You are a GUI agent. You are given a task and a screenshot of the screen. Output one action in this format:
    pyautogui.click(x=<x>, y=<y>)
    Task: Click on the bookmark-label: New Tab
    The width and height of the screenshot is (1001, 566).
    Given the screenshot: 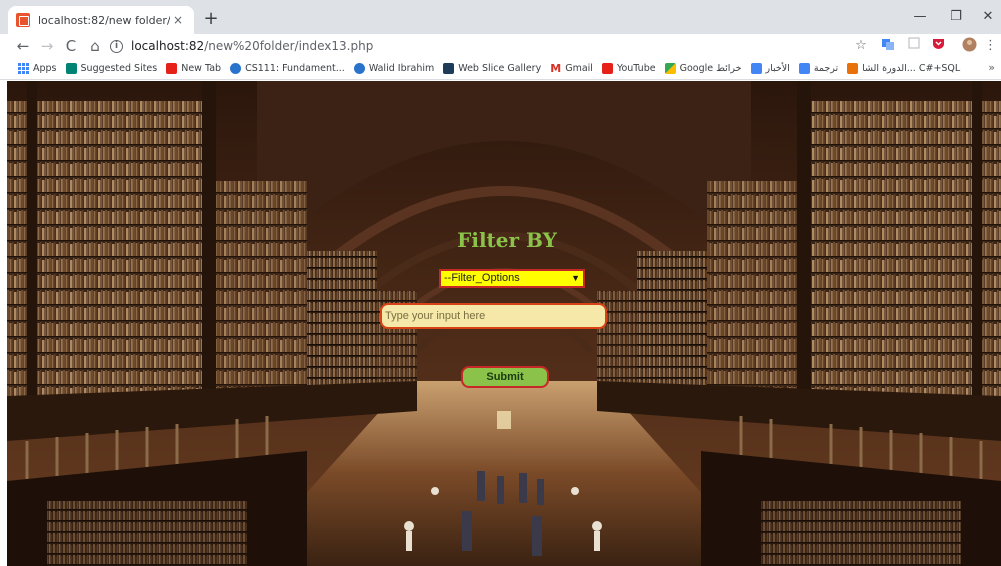 What is the action you would take?
    pyautogui.click(x=201, y=68)
    